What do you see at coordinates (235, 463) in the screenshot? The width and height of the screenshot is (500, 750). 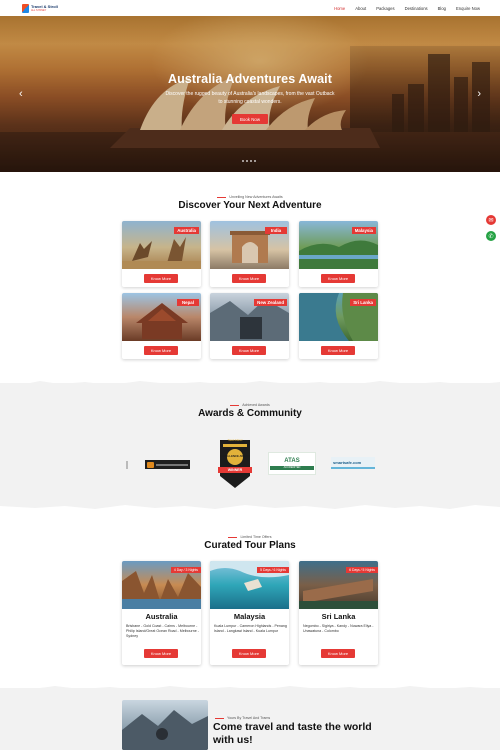 I see `excellence-award-badge: Travel Advisor EXCELLENCE AWARD WINNER` at bounding box center [235, 463].